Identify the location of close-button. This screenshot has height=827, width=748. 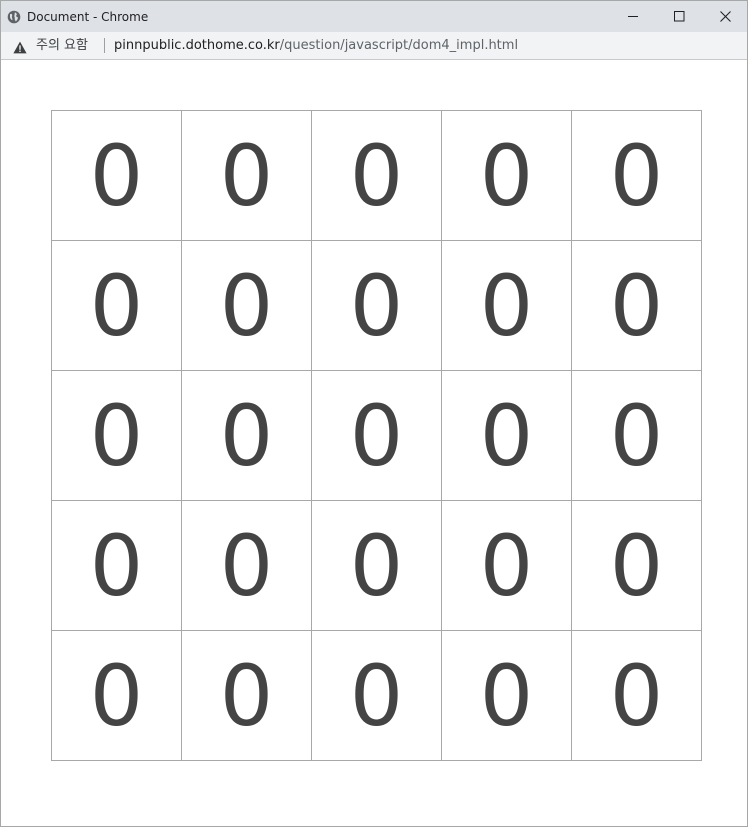
(724, 16).